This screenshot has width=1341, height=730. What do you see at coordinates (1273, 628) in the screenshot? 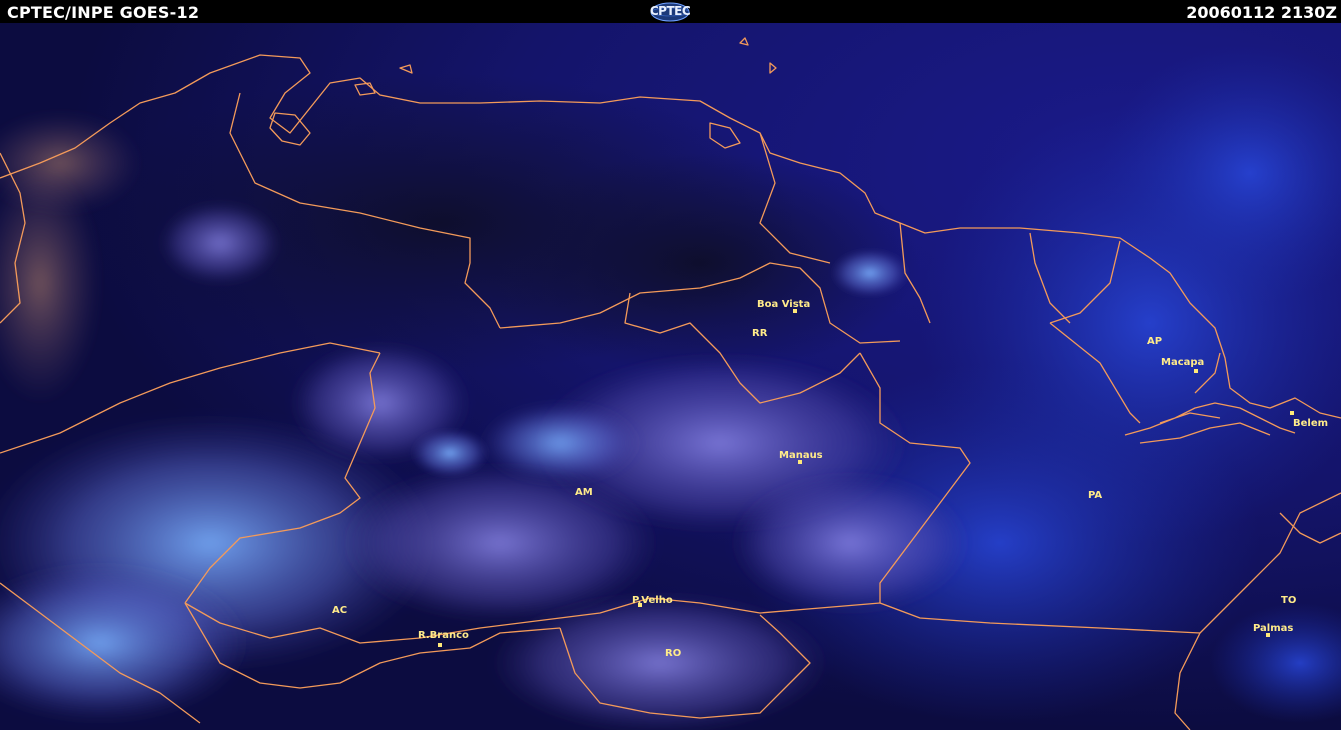
I see `city-label: Palmas` at bounding box center [1273, 628].